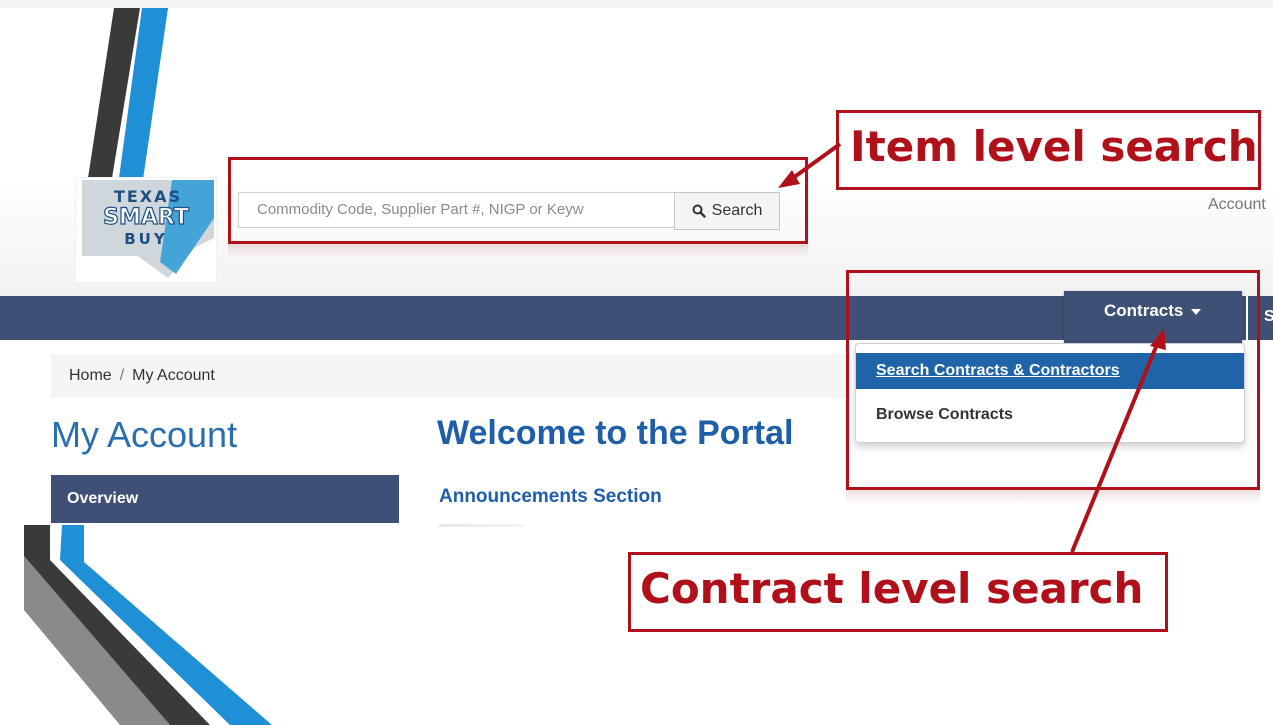 Image resolution: width=1273 pixels, height=725 pixels. I want to click on account-link: Account, so click(1237, 205).